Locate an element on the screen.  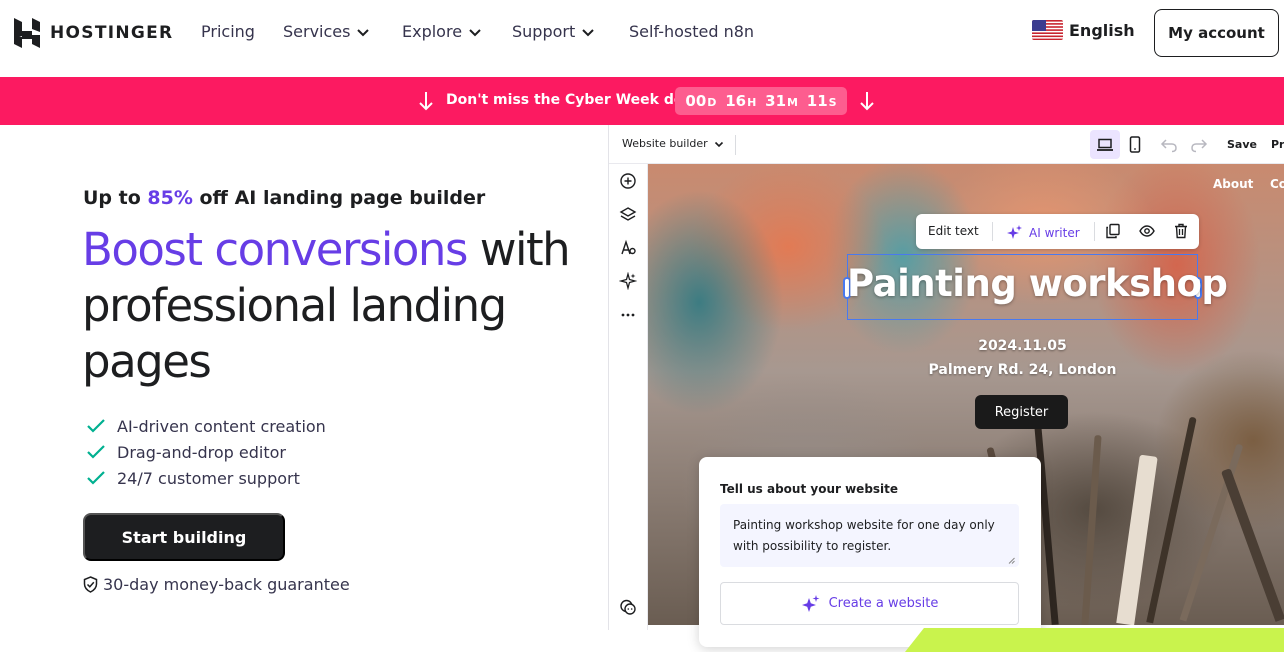
logo-text: HOSTINGER is located at coordinates (112, 33).